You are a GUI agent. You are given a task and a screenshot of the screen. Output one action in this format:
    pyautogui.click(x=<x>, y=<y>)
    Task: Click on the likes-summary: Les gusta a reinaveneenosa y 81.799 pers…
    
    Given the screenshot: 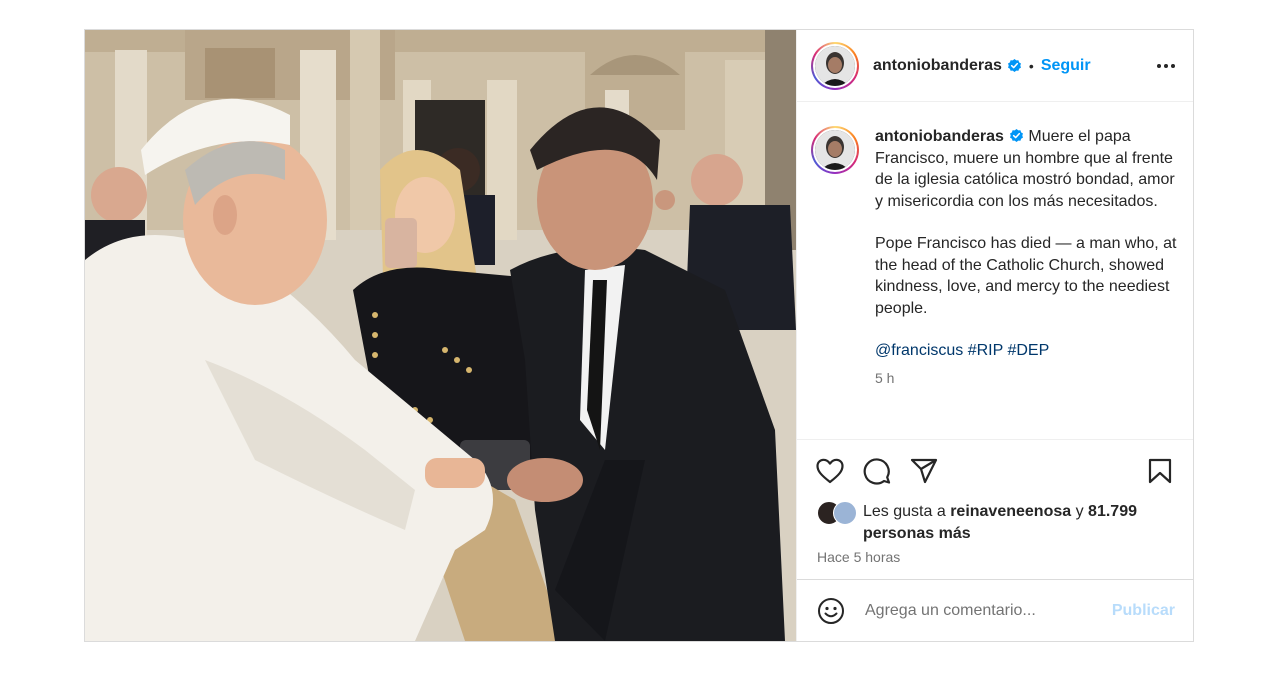 What is the action you would take?
    pyautogui.click(x=995, y=523)
    